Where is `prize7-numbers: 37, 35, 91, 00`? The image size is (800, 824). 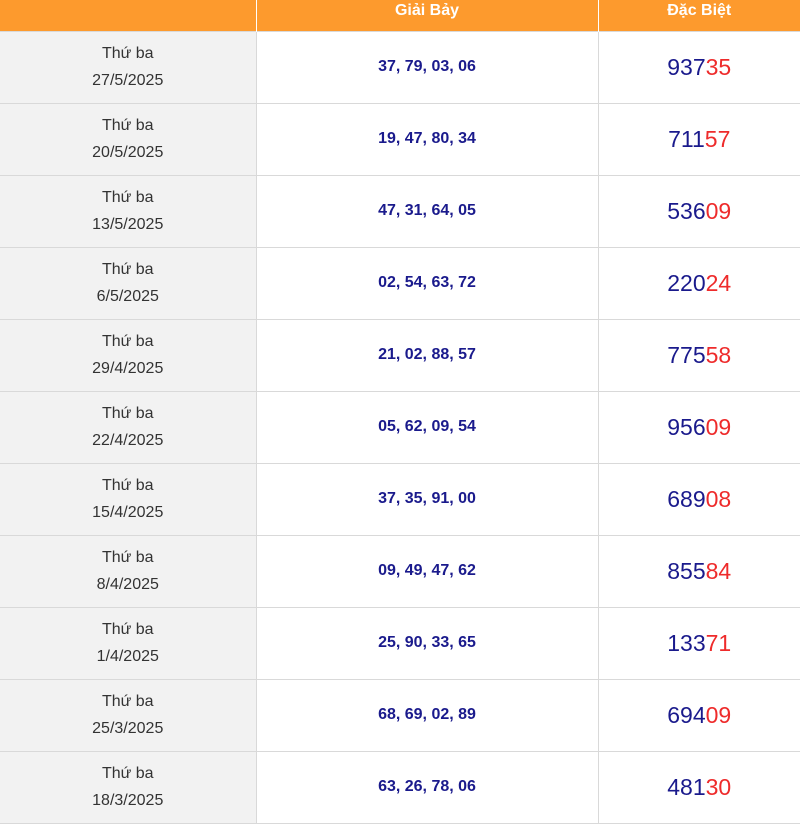 prize7-numbers: 37, 35, 91, 00 is located at coordinates (427, 499).